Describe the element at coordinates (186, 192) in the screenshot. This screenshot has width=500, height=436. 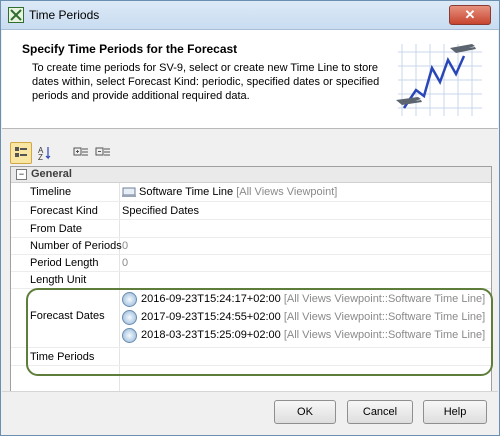
I see `timeline-value: Software Time Line` at that location.